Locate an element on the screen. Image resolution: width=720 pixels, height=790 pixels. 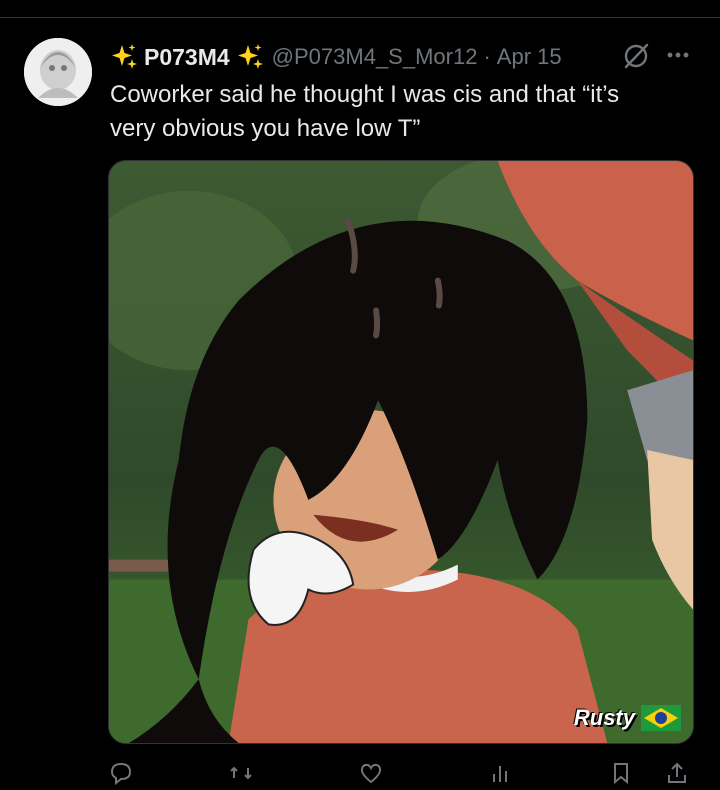
display-name: P073M4 is located at coordinates (187, 57).